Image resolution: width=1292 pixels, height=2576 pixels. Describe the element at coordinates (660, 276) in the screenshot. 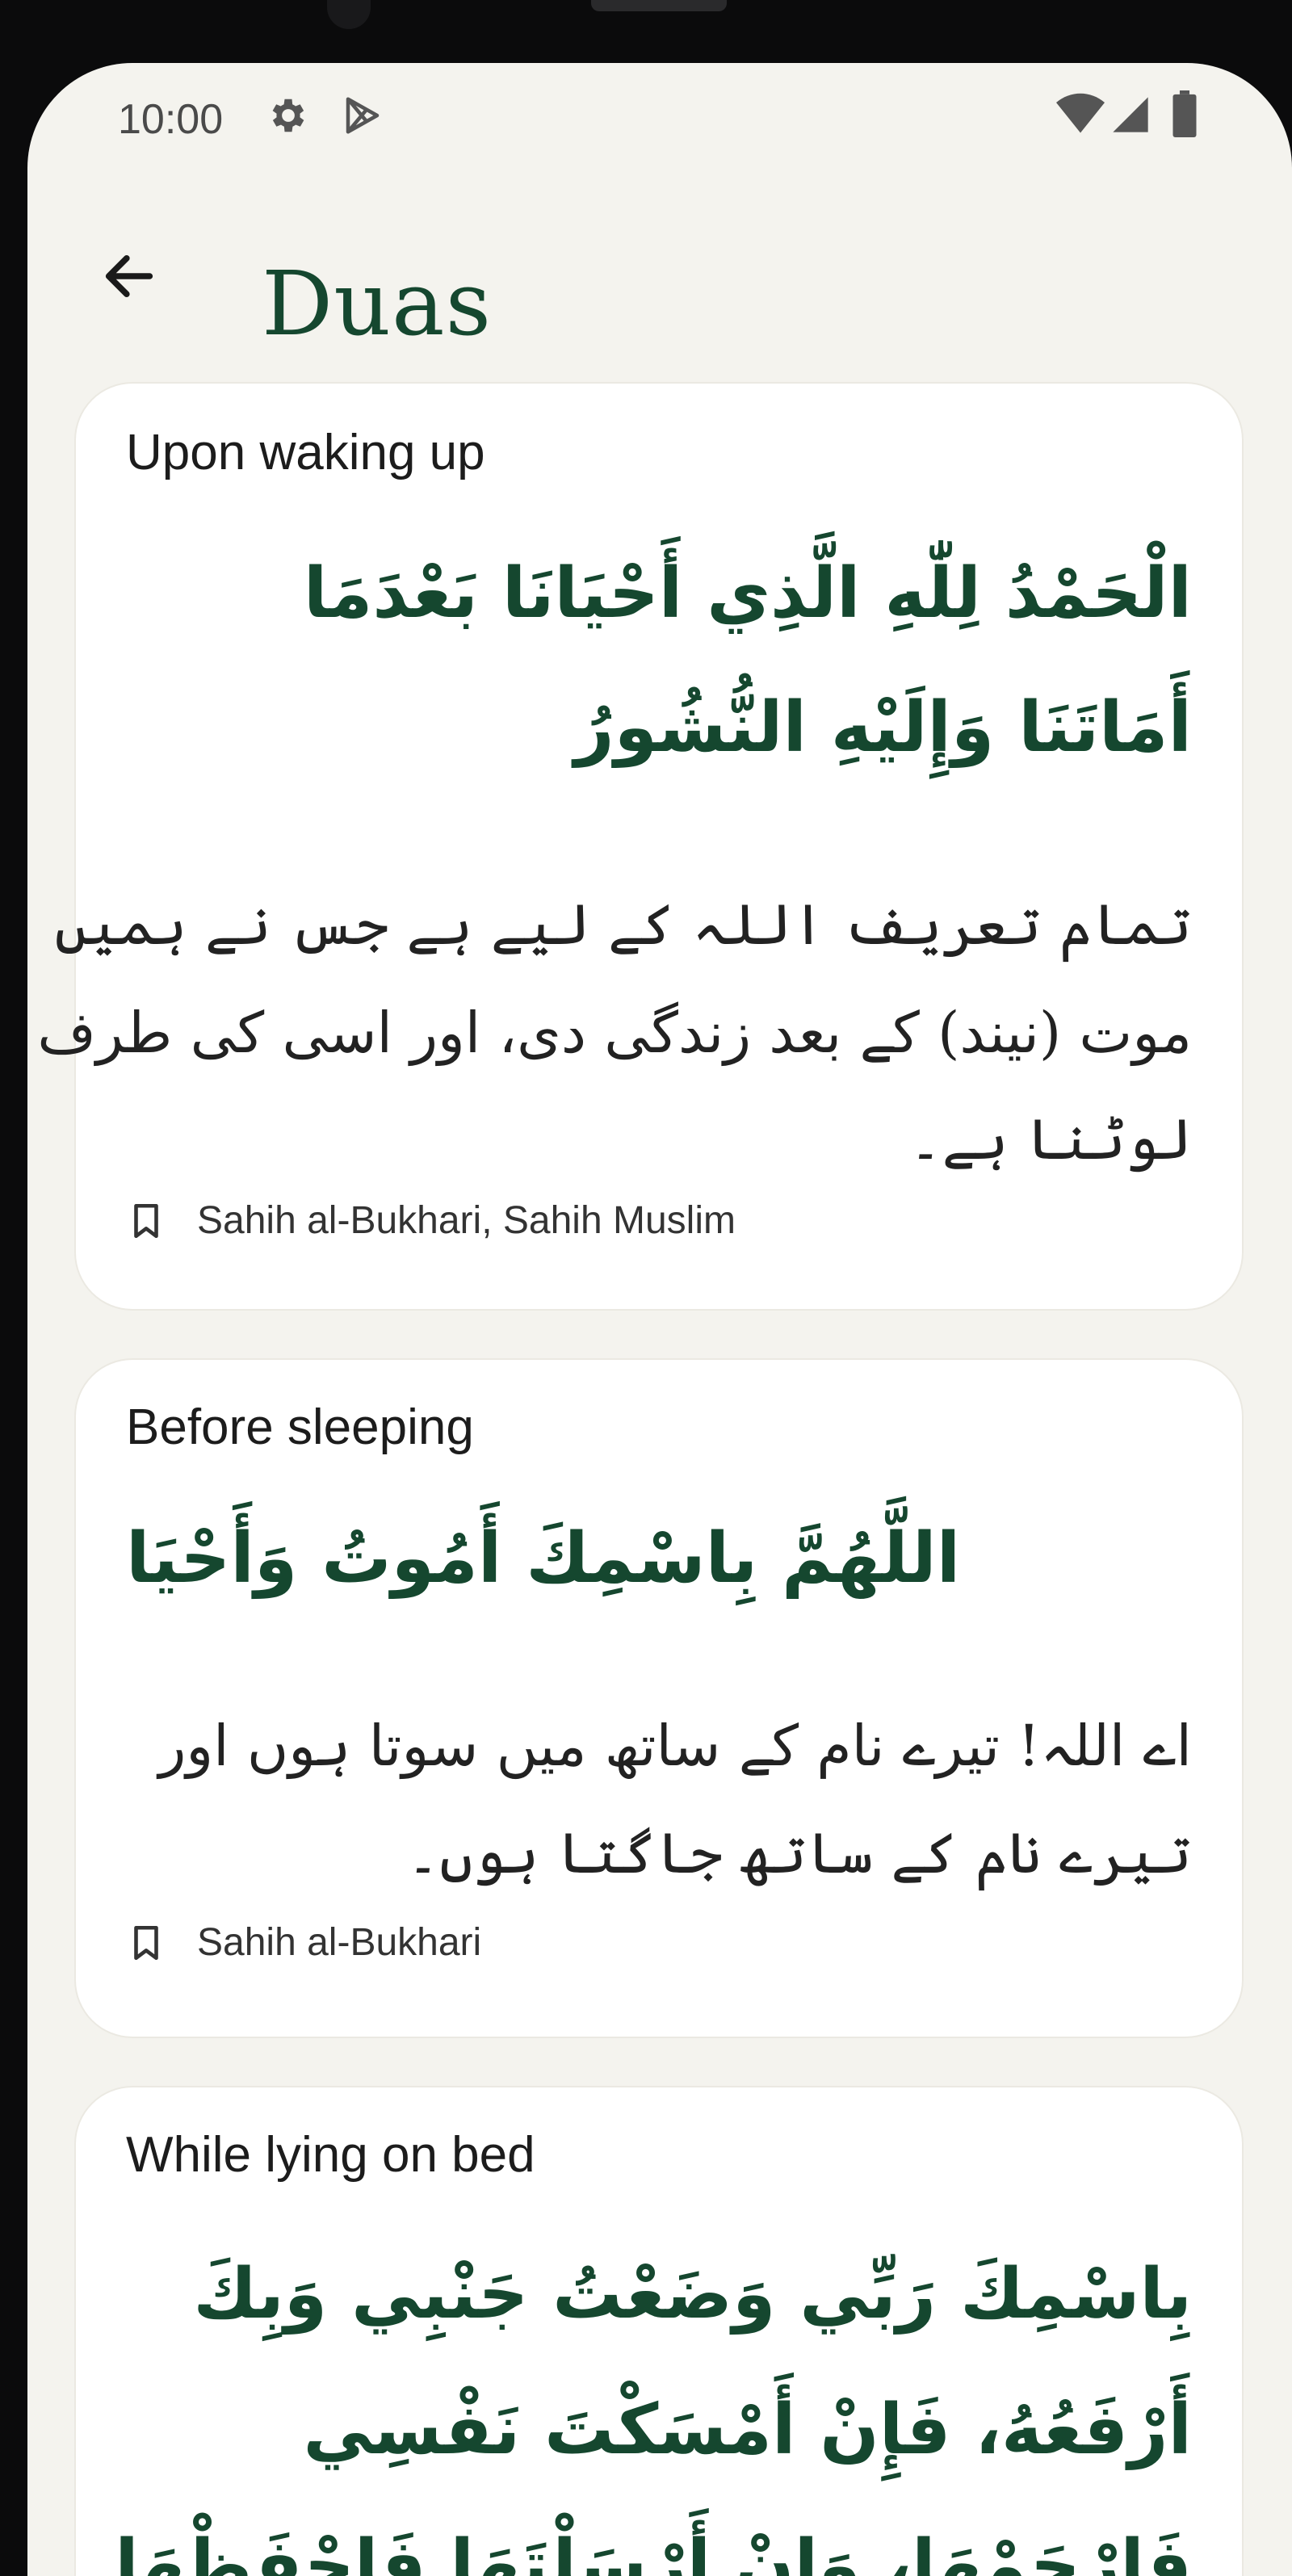

I see `top-app-bar: Duas` at that location.